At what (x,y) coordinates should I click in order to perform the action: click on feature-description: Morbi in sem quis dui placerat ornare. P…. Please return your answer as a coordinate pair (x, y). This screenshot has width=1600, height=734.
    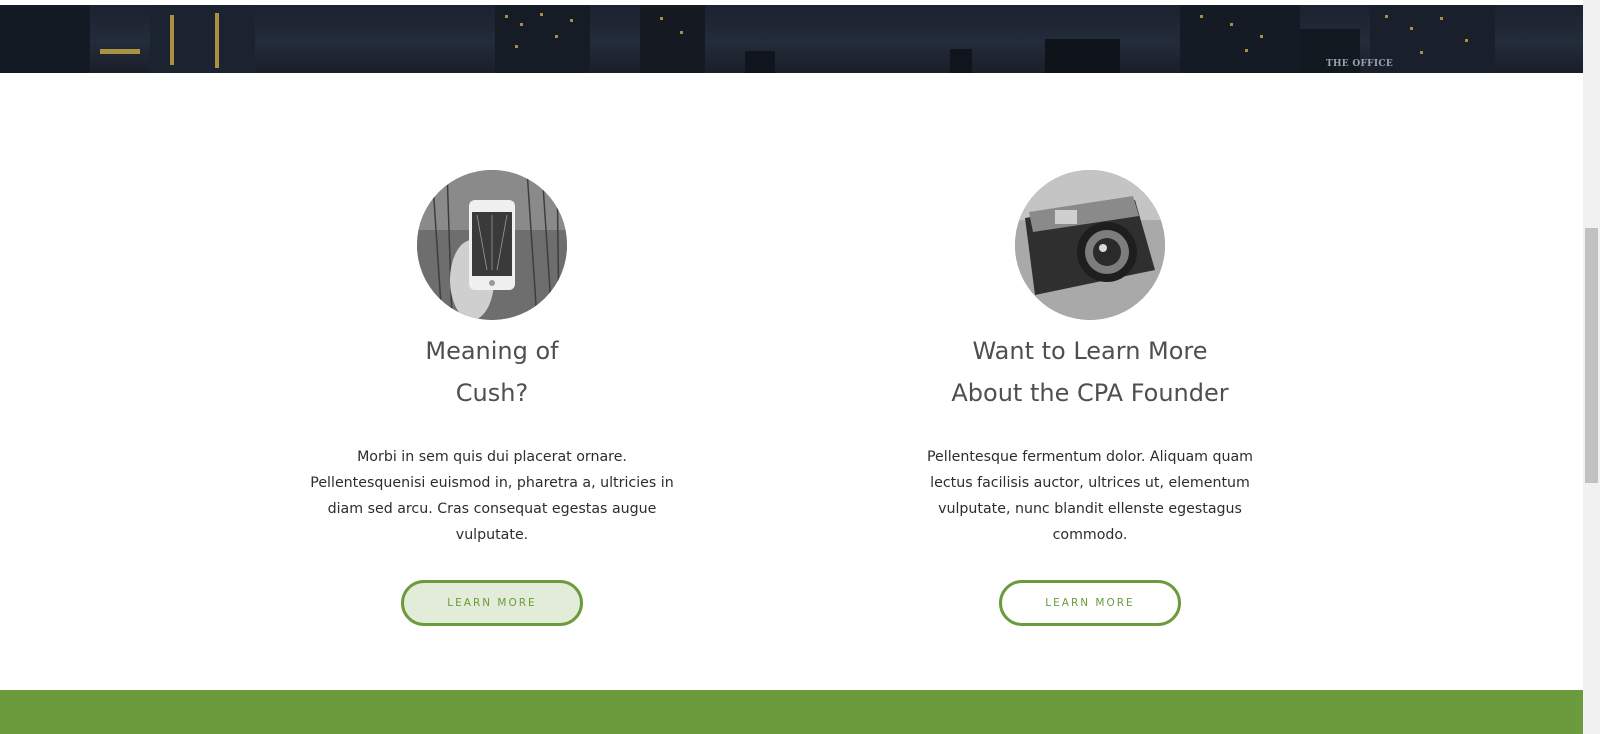
    Looking at the image, I should click on (492, 496).